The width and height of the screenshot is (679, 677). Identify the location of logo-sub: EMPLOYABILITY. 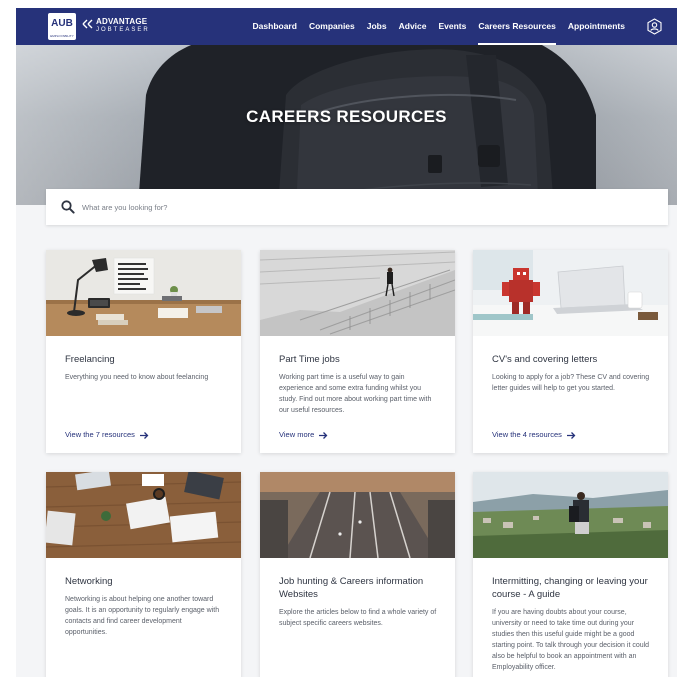
(62, 36).